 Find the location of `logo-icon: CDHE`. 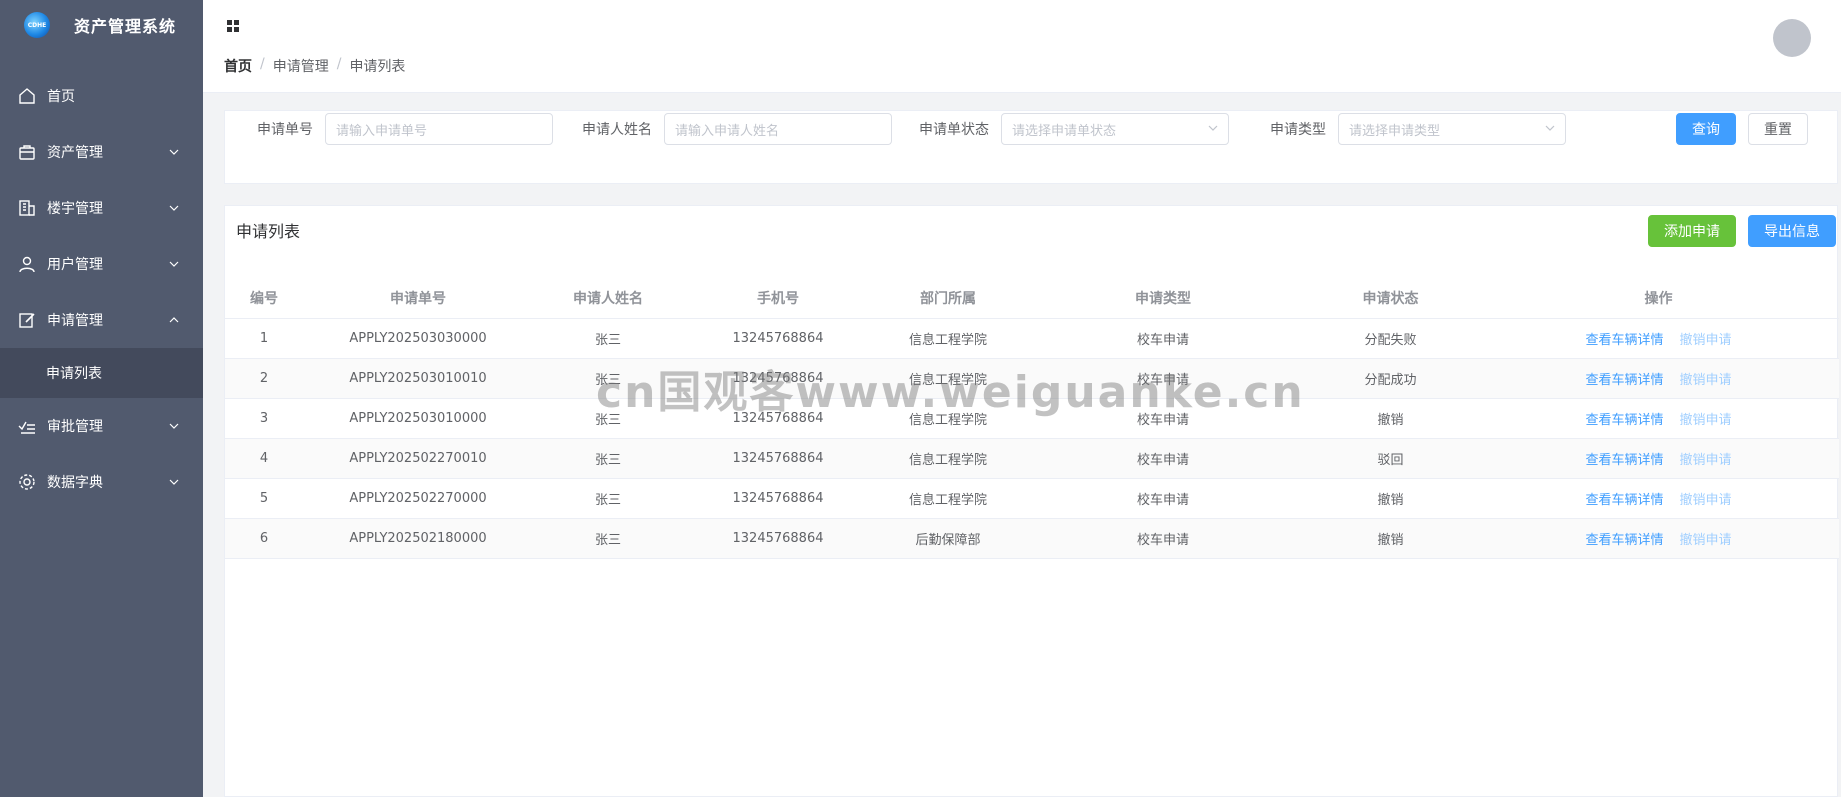

logo-icon: CDHE is located at coordinates (37, 25).